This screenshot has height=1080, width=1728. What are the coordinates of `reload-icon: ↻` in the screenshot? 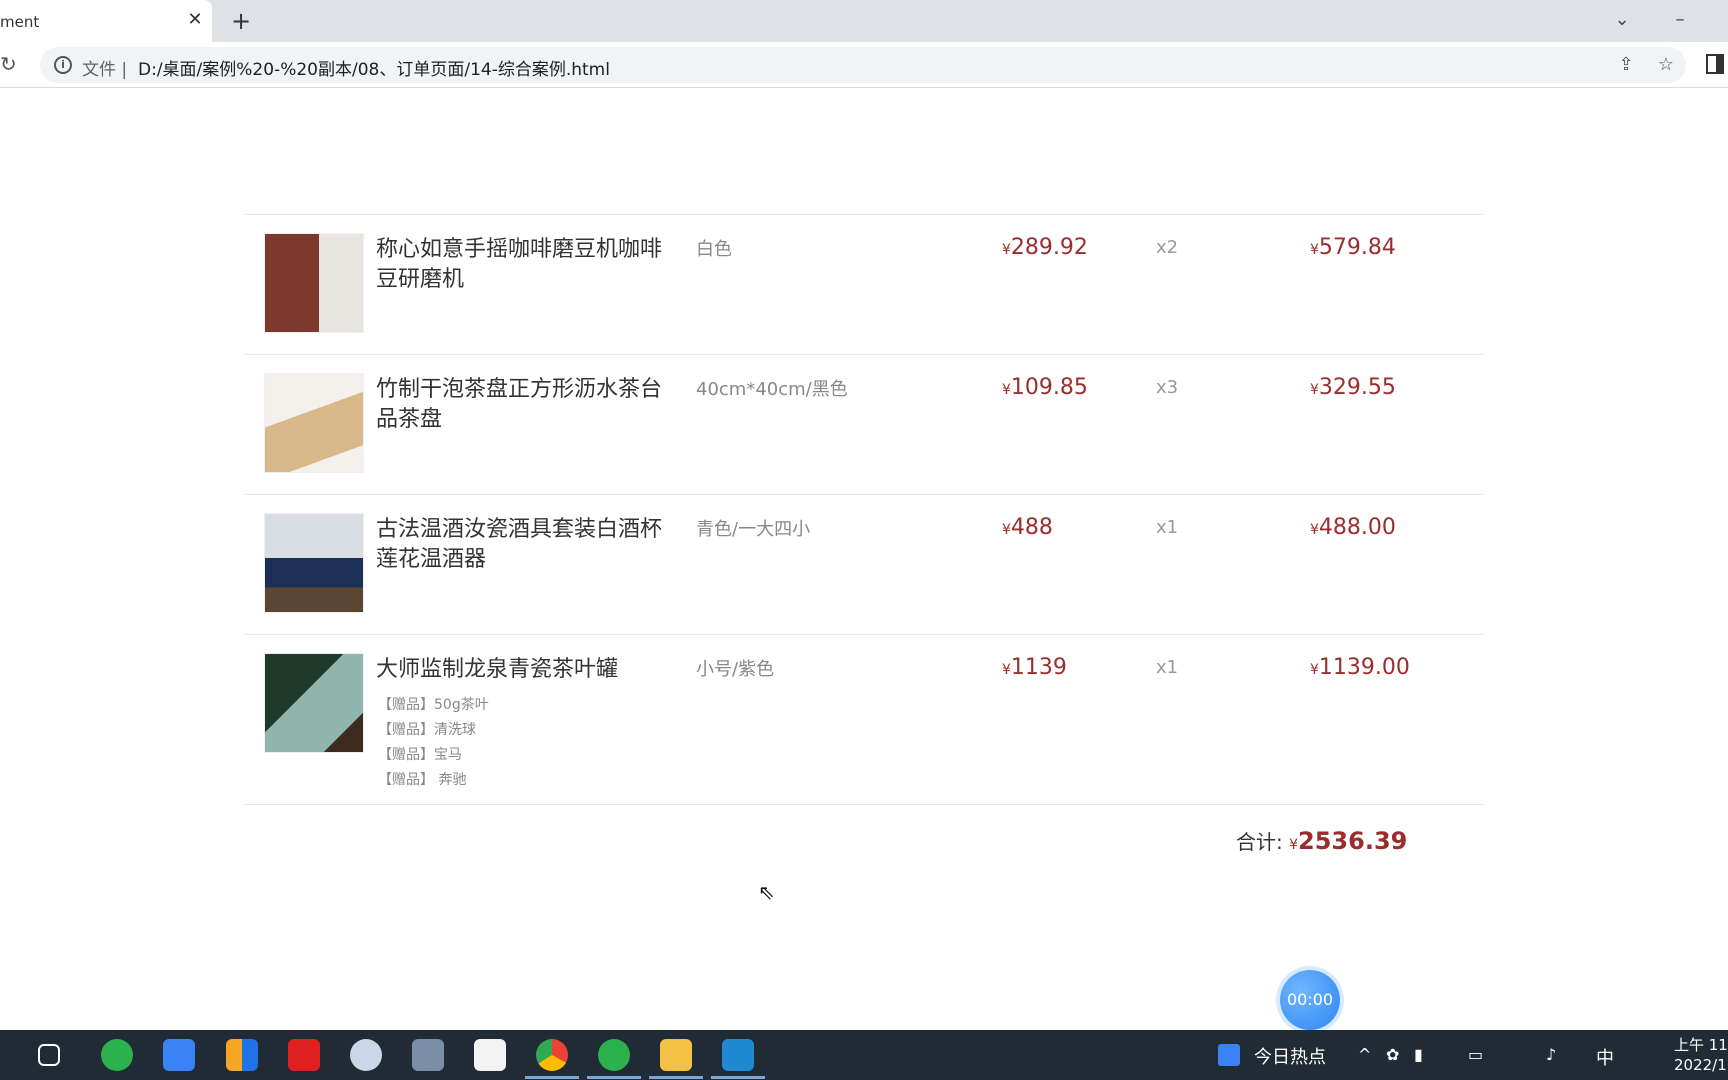 It's located at (12, 64).